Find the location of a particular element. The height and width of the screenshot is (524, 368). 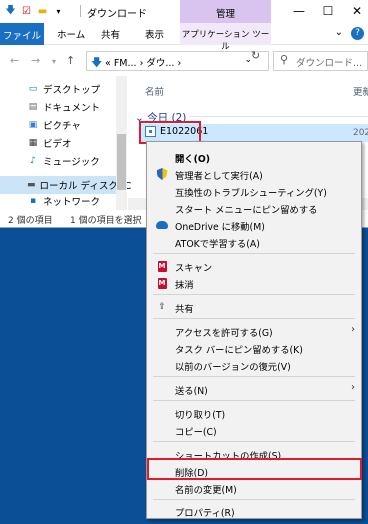

menu-item-label: 送る(N) is located at coordinates (191, 391).